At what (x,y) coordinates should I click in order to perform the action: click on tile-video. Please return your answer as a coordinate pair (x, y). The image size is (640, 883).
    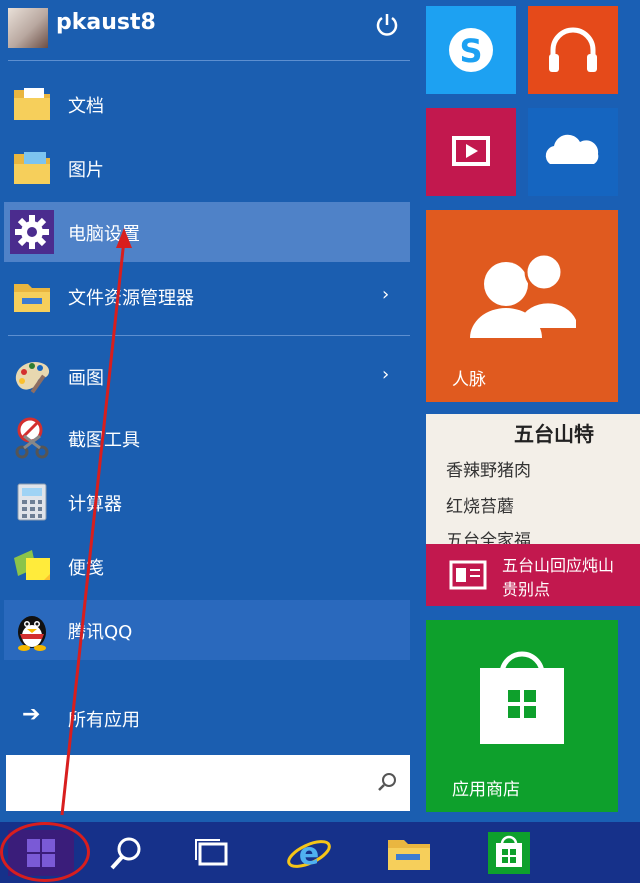
    Looking at the image, I should click on (471, 152).